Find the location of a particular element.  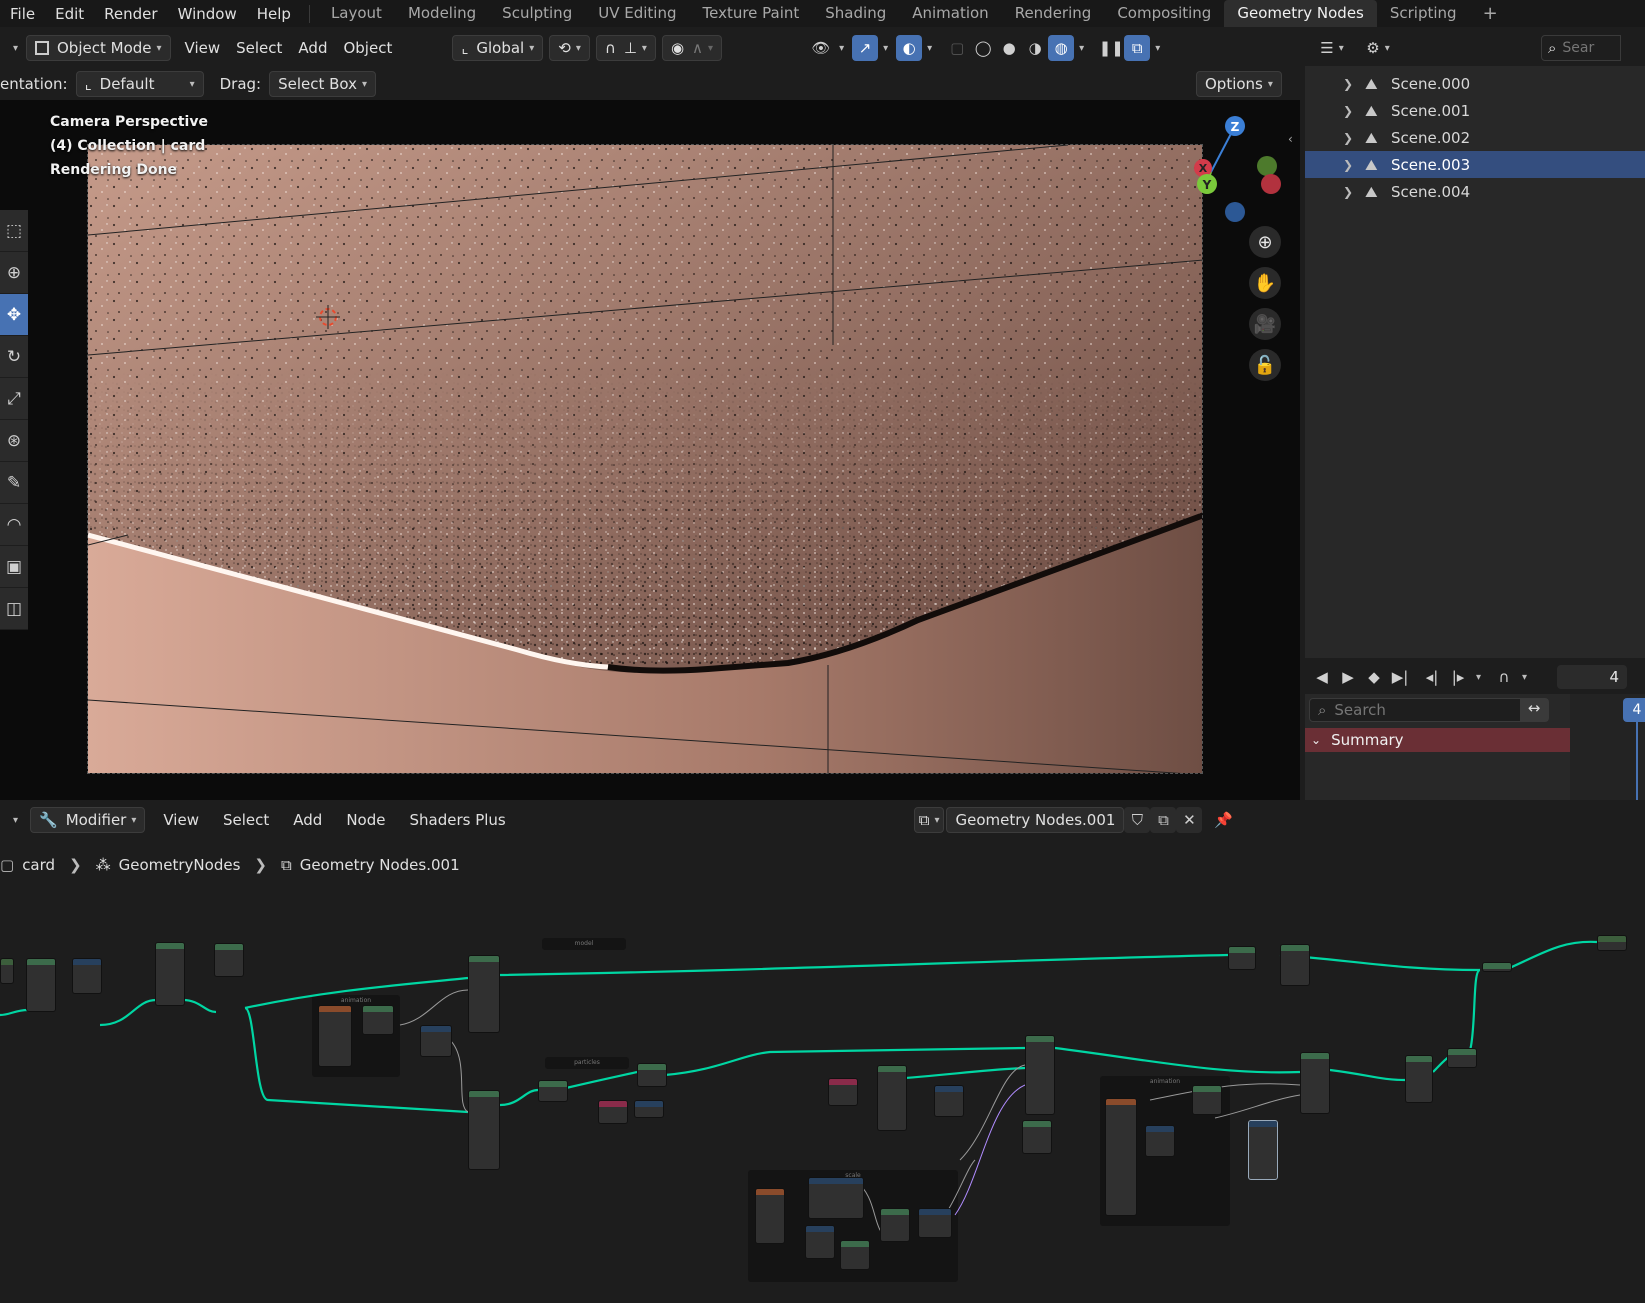

gizmo-toggle-icon: ↗ is located at coordinates (865, 48).